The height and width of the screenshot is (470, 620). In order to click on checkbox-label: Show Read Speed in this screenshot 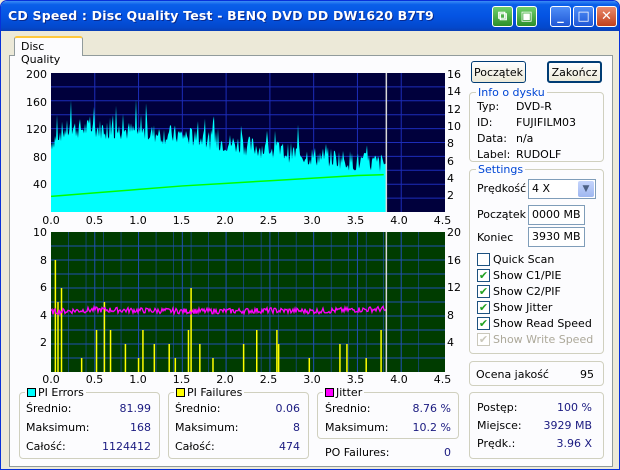, I will do `click(542, 323)`.